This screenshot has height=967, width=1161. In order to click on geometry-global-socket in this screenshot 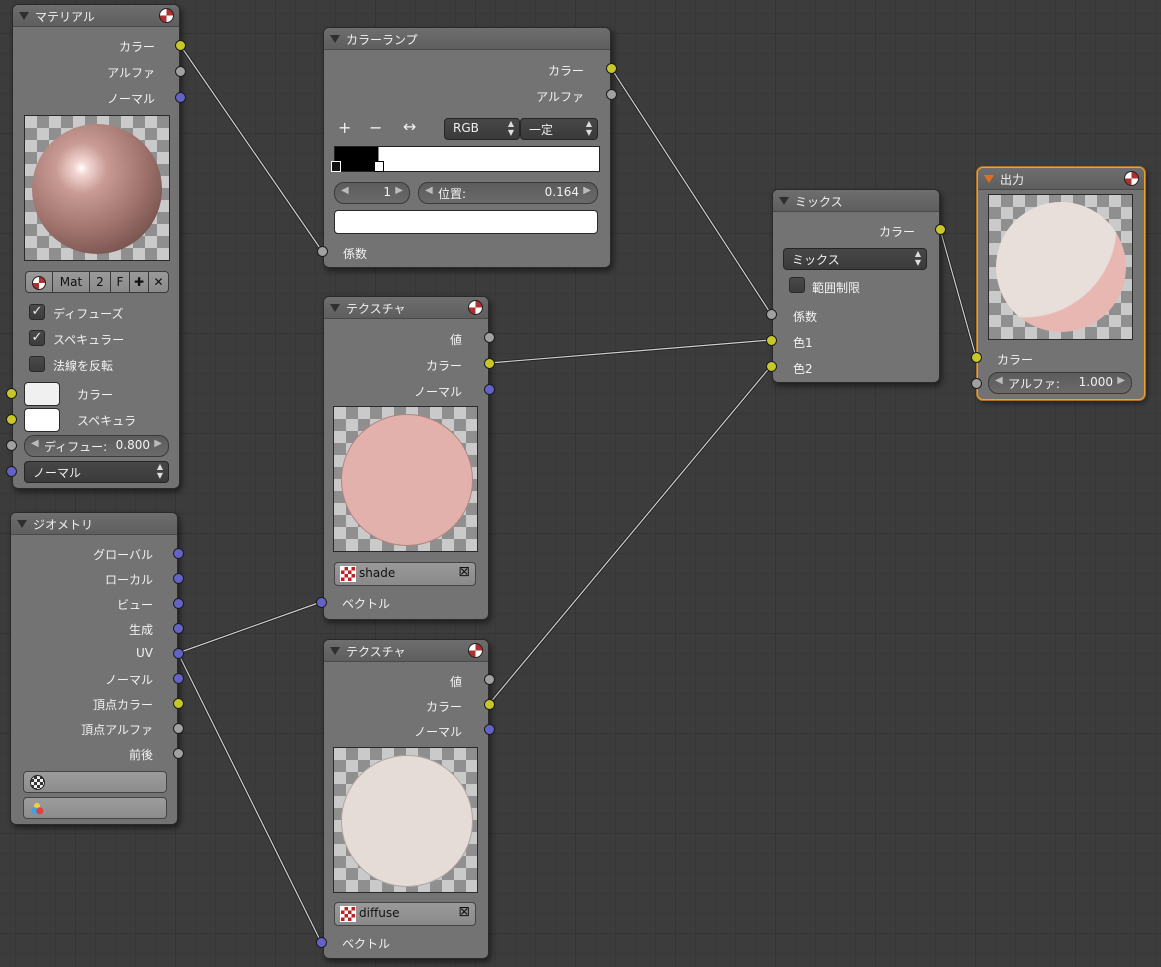, I will do `click(178, 553)`.